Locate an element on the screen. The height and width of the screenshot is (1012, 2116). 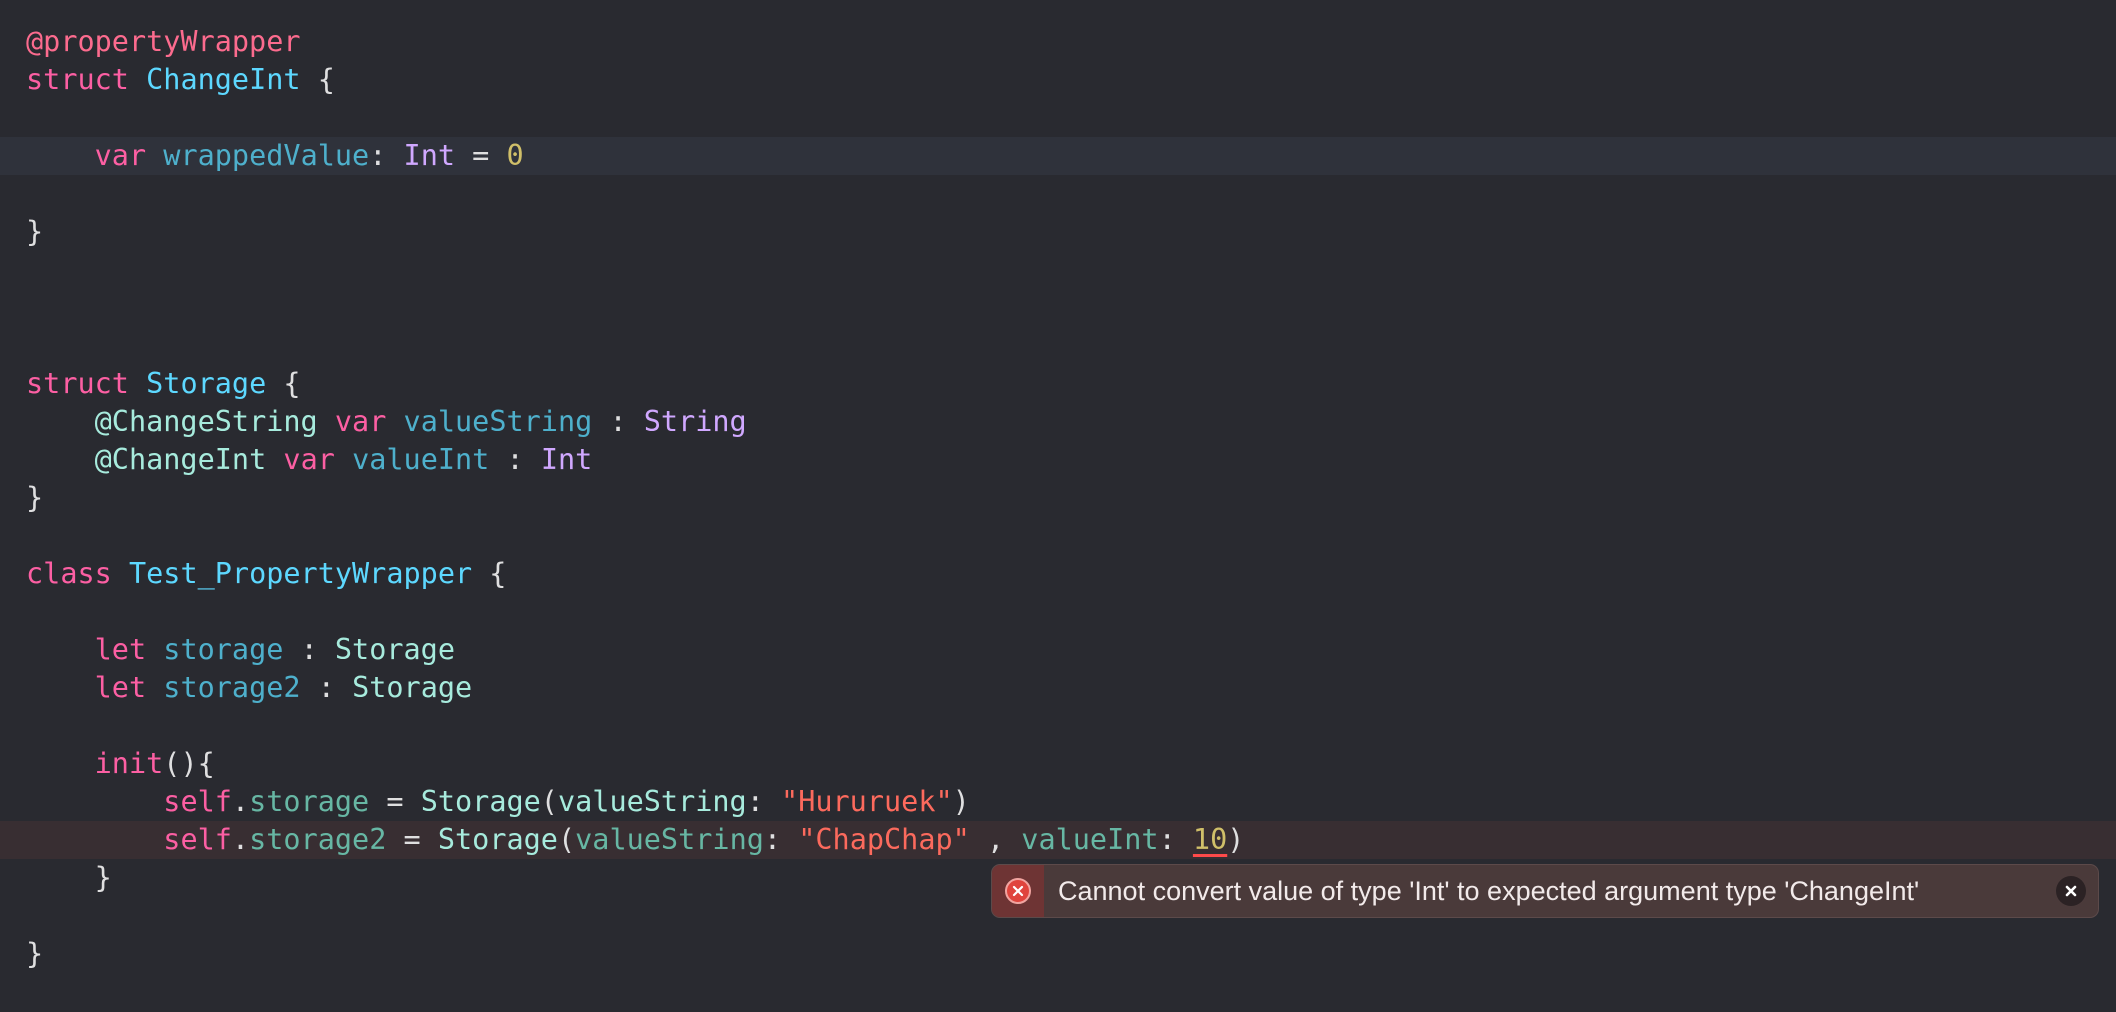
error-circle-x-icon is located at coordinates (1018, 891).